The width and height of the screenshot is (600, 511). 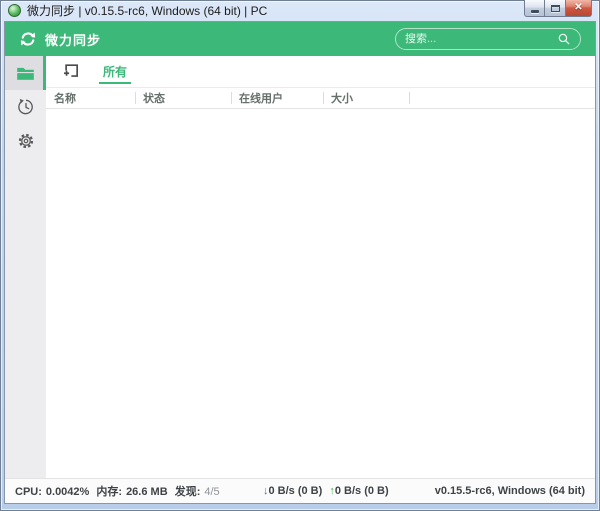 What do you see at coordinates (509, 491) in the screenshot?
I see `version-text: v0.15.5-rc6, Windows (64 bit)` at bounding box center [509, 491].